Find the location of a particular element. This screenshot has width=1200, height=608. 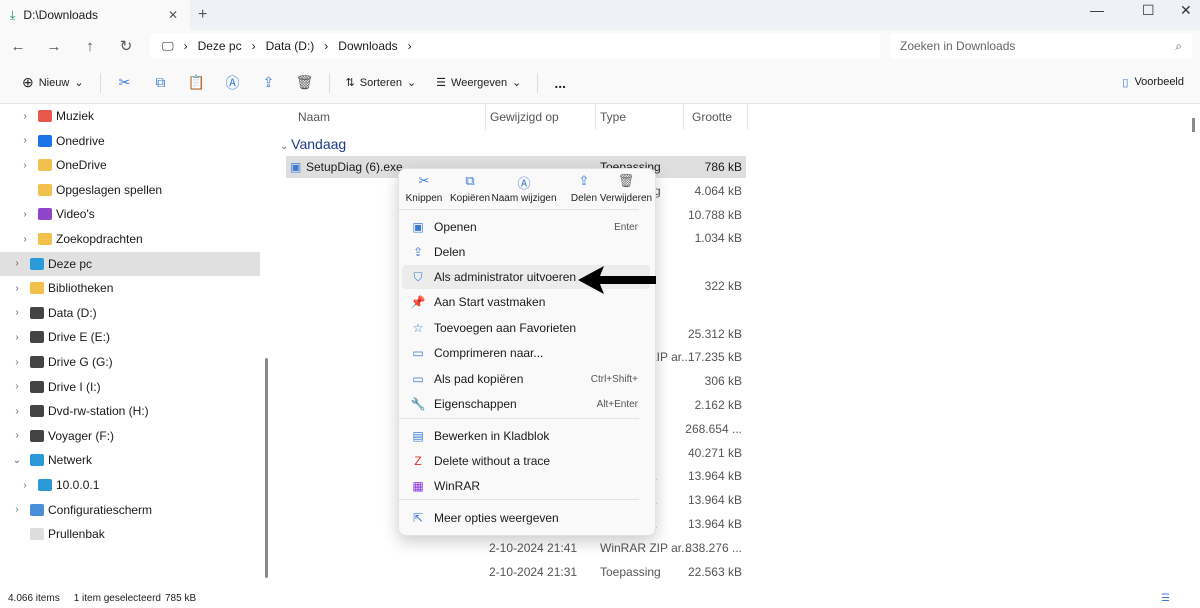

sidebar-item-label: OneDrive is located at coordinates (81, 165).